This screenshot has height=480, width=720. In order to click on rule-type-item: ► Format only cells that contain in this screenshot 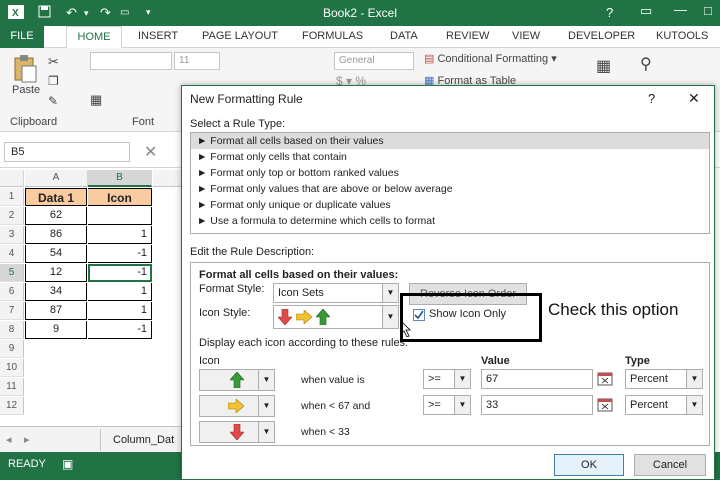, I will do `click(450, 157)`.